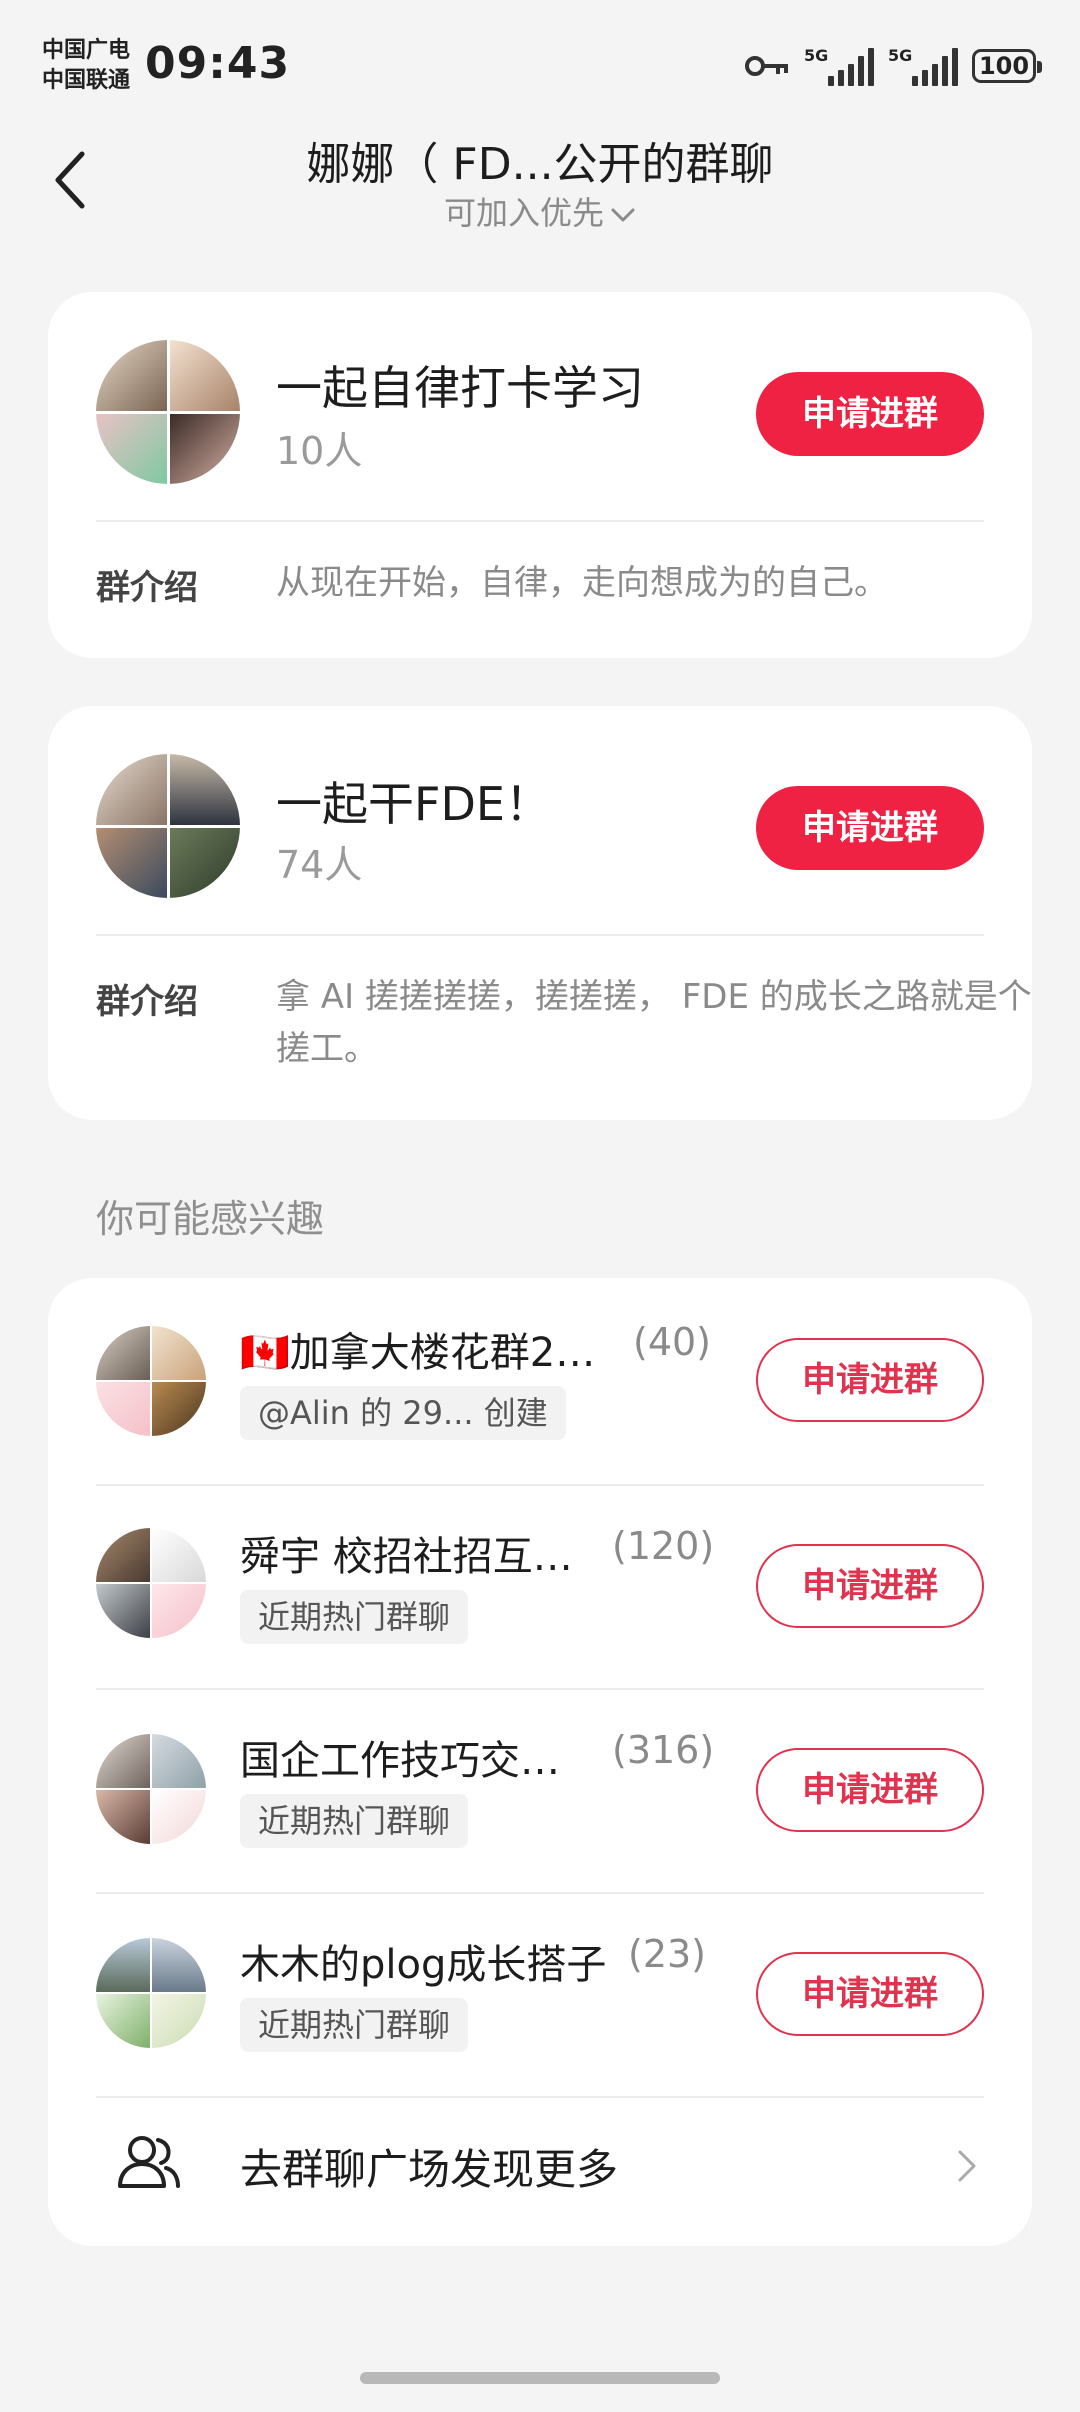 This screenshot has height=2412, width=1080. Describe the element at coordinates (1007, 66) in the screenshot. I see `battery-icon: 100` at that location.